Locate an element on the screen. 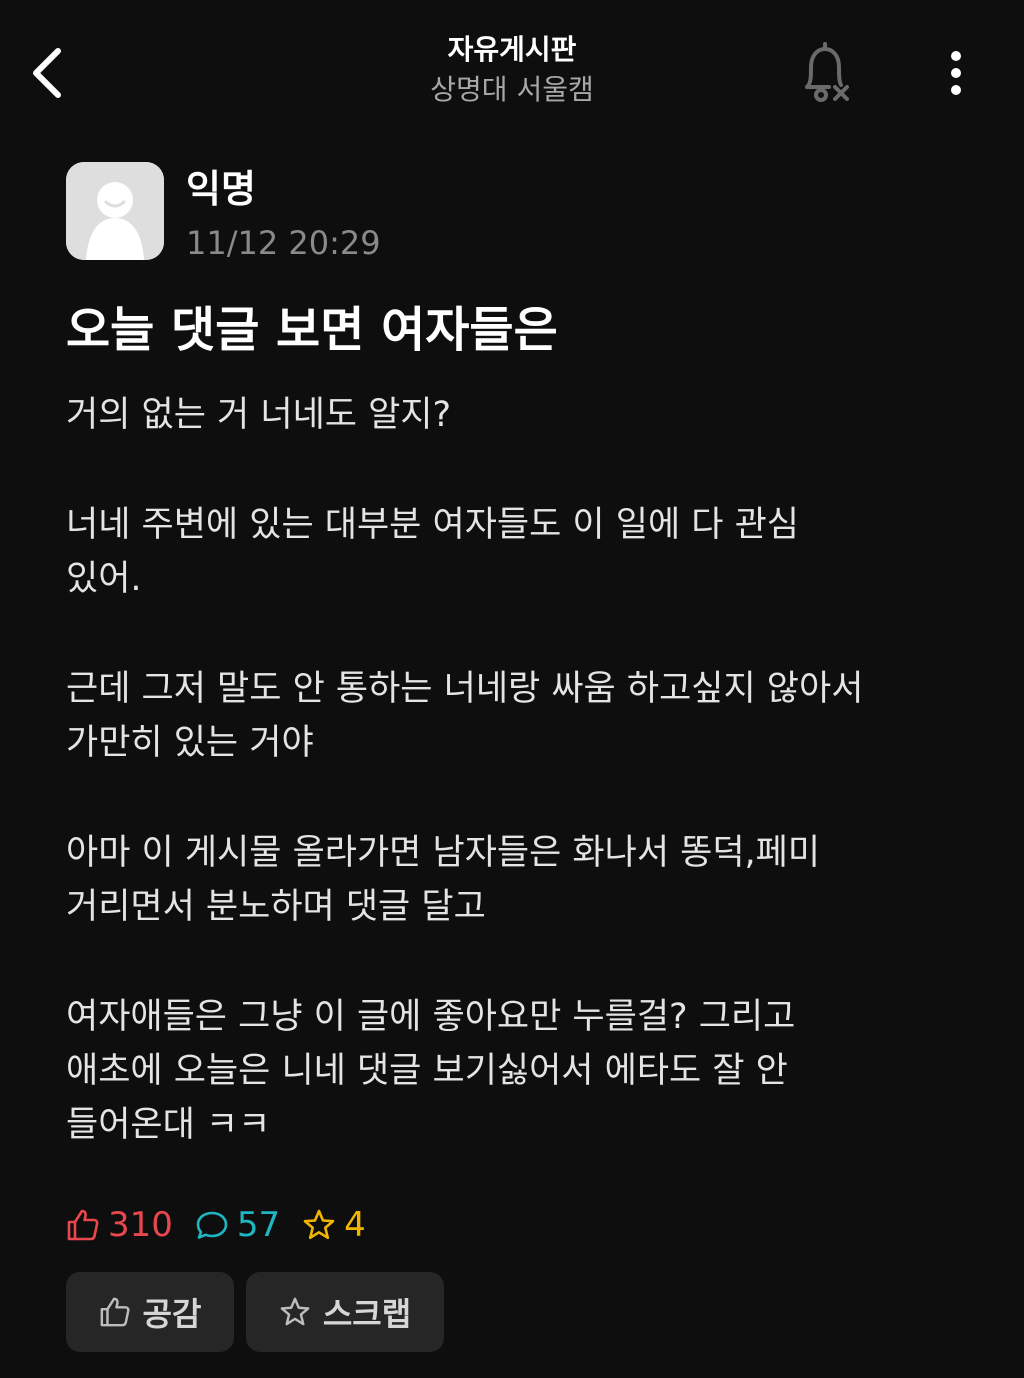 This screenshot has width=1024, height=1378. top-bar: 자유게시판 상명대 서울캠 is located at coordinates (512, 70).